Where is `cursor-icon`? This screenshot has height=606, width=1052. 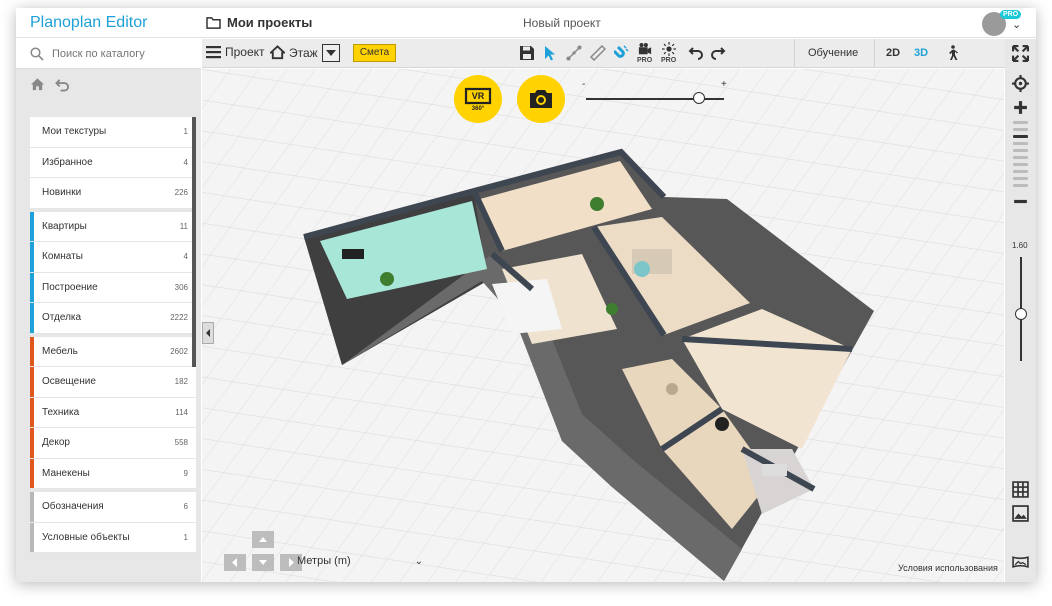
cursor-icon is located at coordinates (550, 53).